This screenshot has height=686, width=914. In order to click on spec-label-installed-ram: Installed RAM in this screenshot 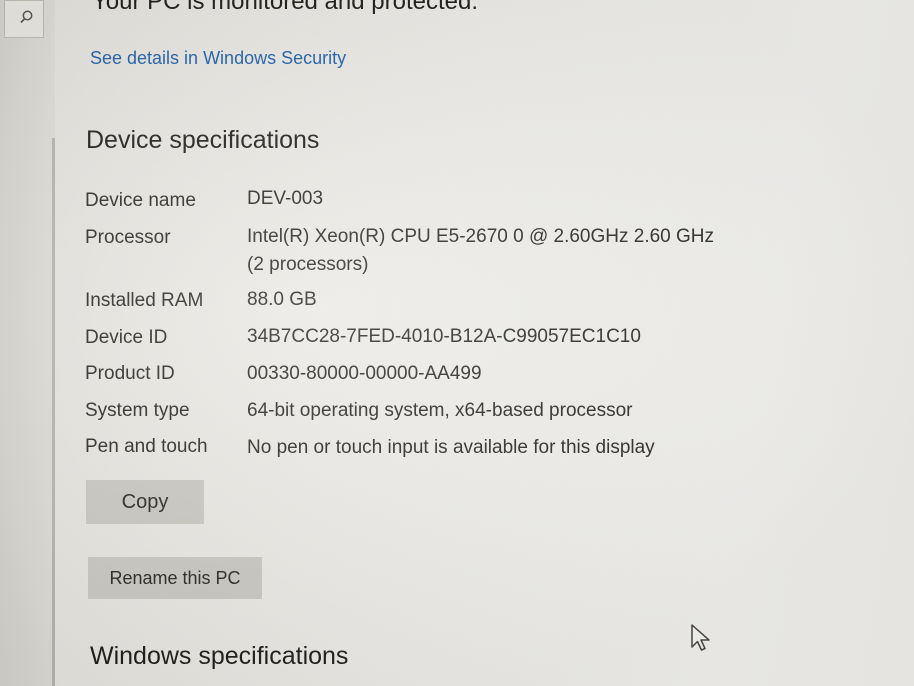, I will do `click(144, 300)`.